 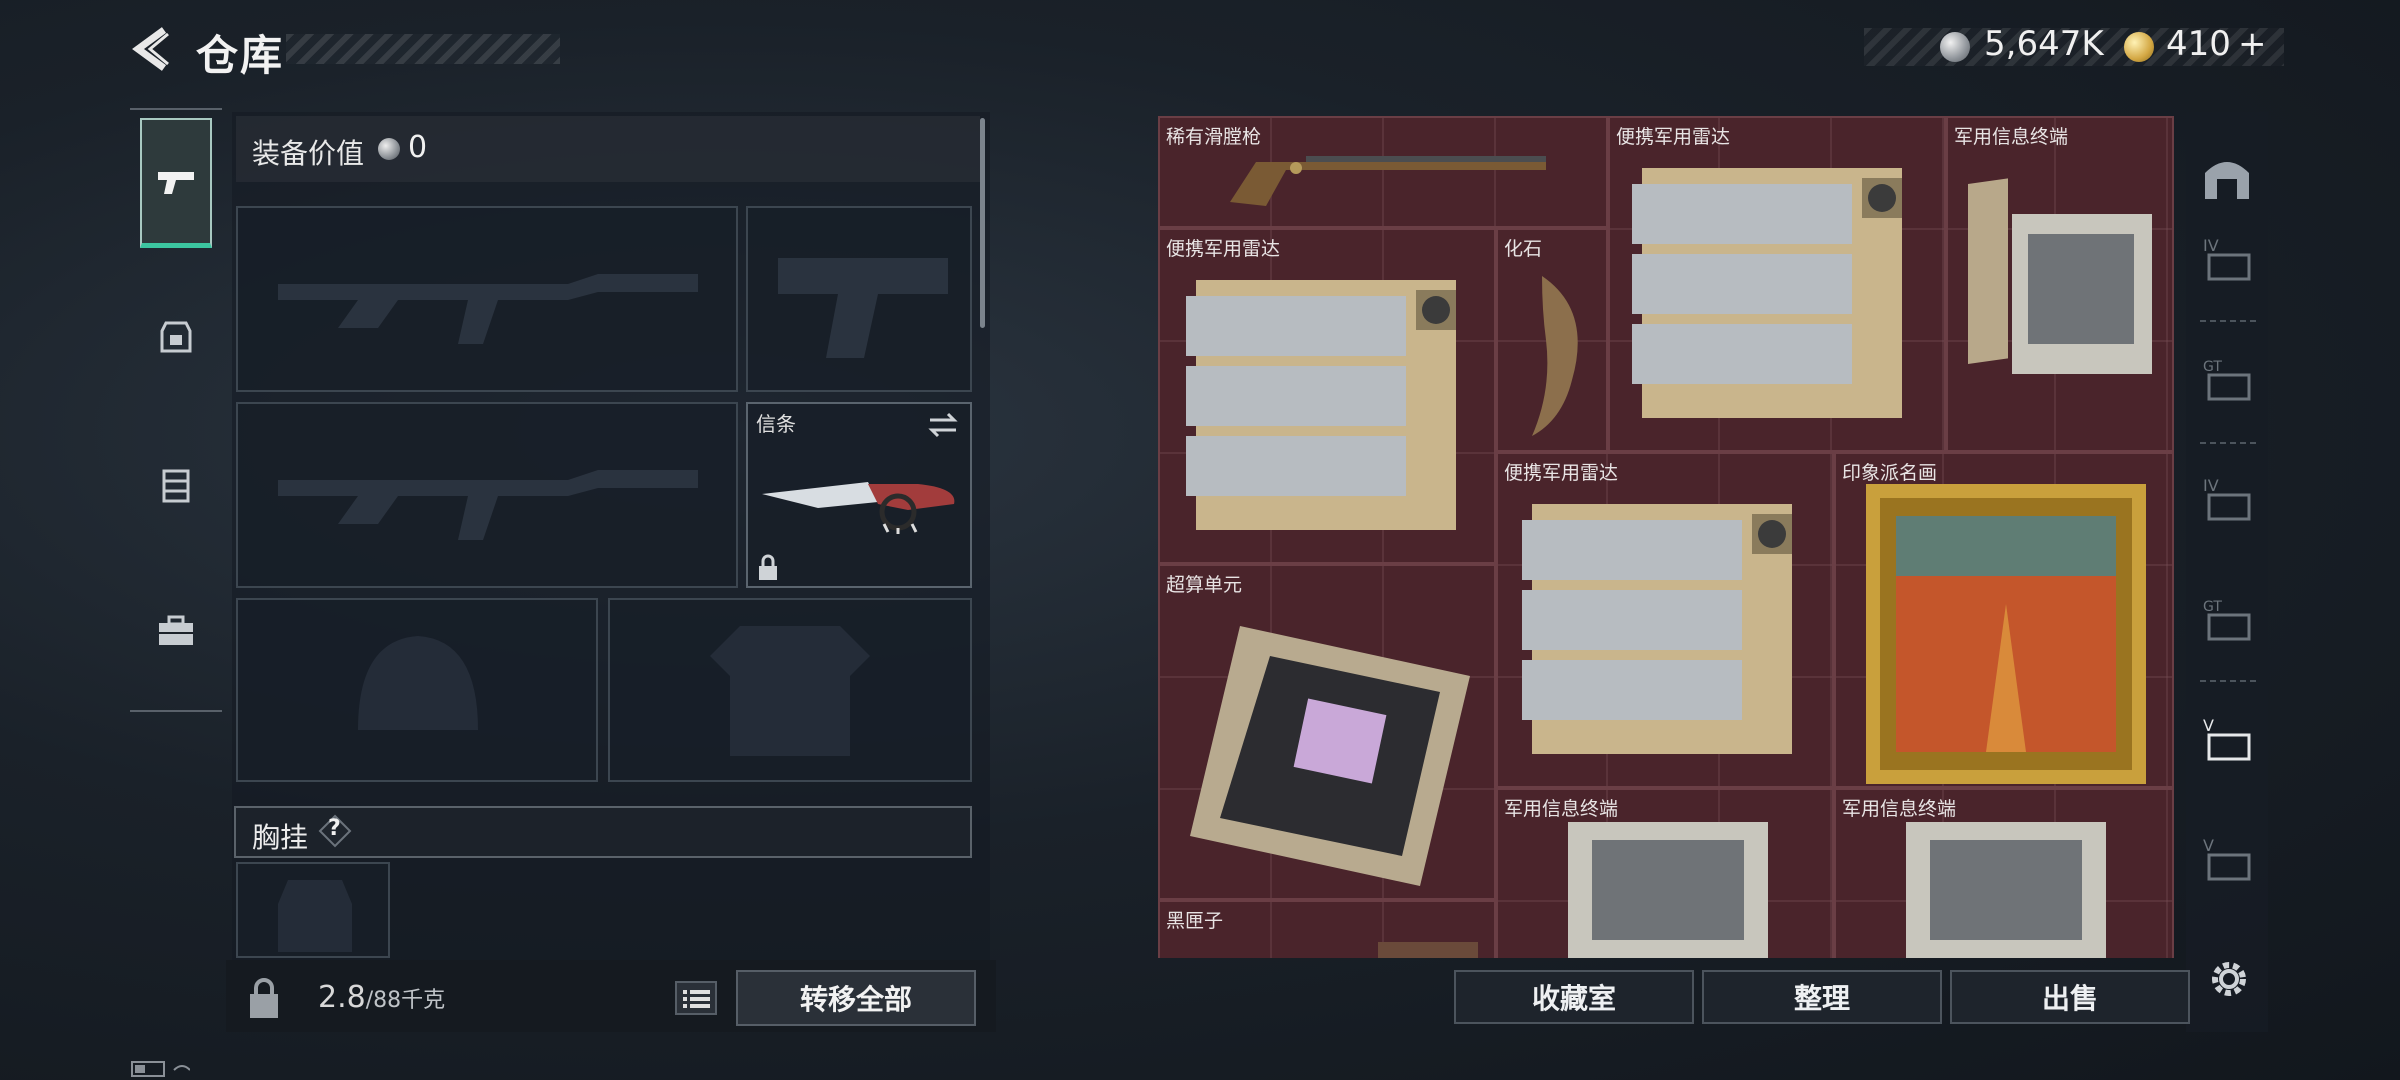 I want to click on item-label: 印象派名画, so click(x=1890, y=473).